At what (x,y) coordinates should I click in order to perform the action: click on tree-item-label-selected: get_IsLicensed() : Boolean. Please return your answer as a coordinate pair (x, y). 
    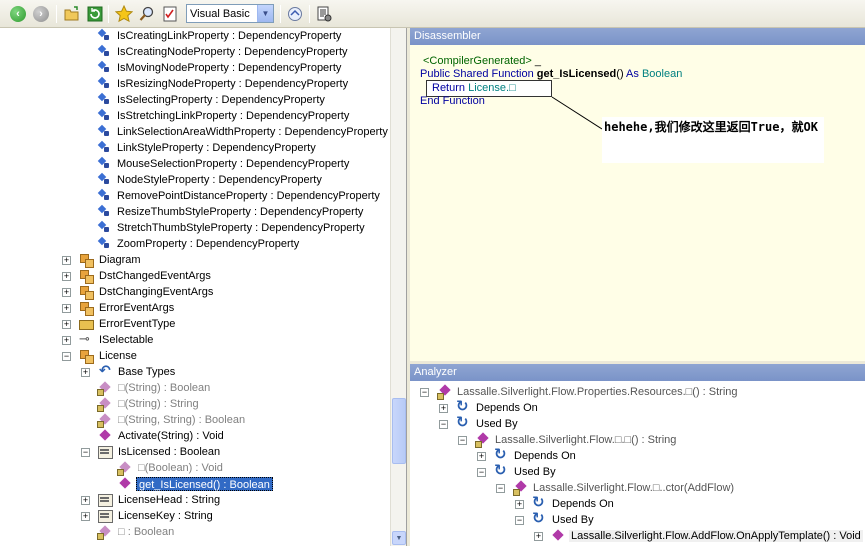
    Looking at the image, I should click on (204, 484).